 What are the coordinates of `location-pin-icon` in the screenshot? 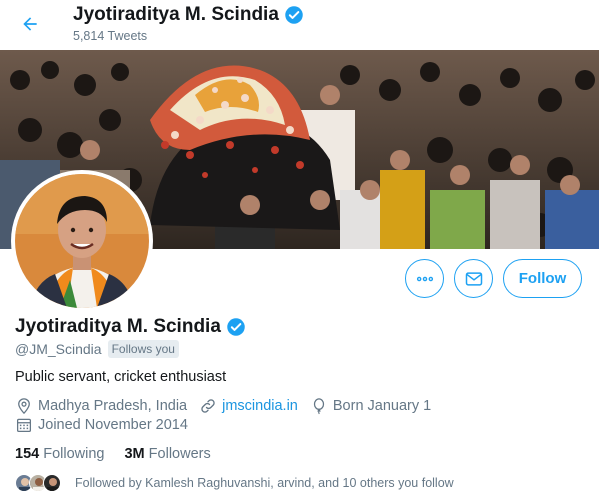 It's located at (24, 406).